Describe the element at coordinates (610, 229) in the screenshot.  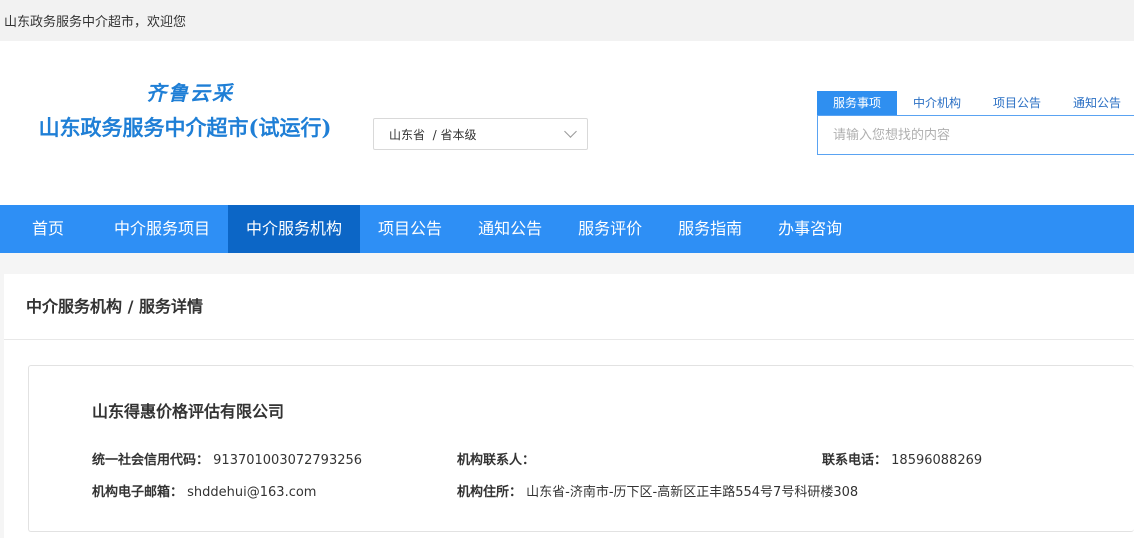
I see `nav-item-service-evaluation: 服务评价` at that location.